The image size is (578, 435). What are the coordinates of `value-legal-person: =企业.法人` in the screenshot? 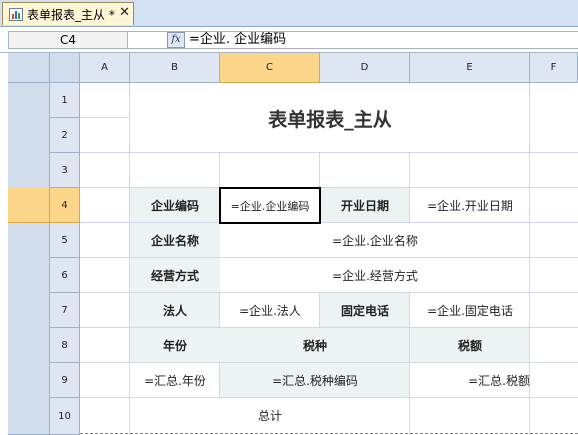 It's located at (270, 310).